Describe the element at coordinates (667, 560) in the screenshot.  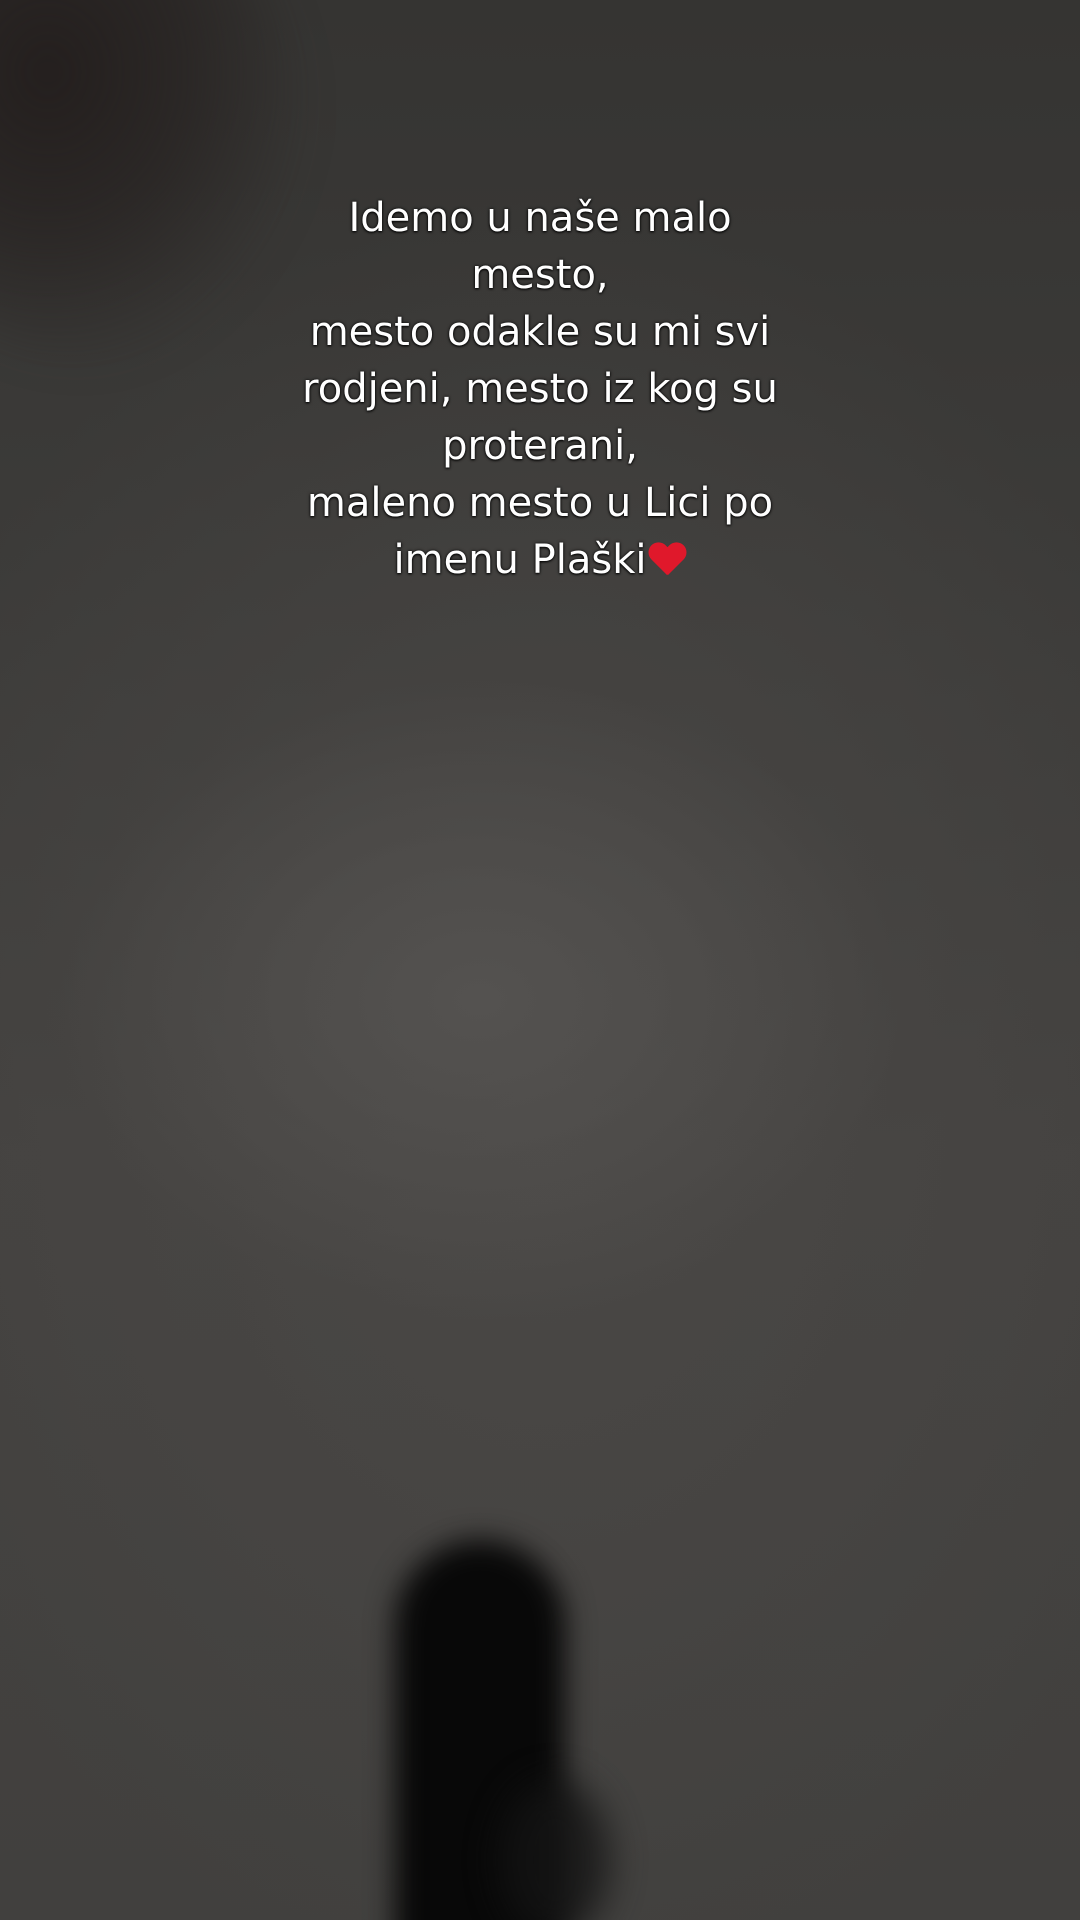
I see `heart-icon` at that location.